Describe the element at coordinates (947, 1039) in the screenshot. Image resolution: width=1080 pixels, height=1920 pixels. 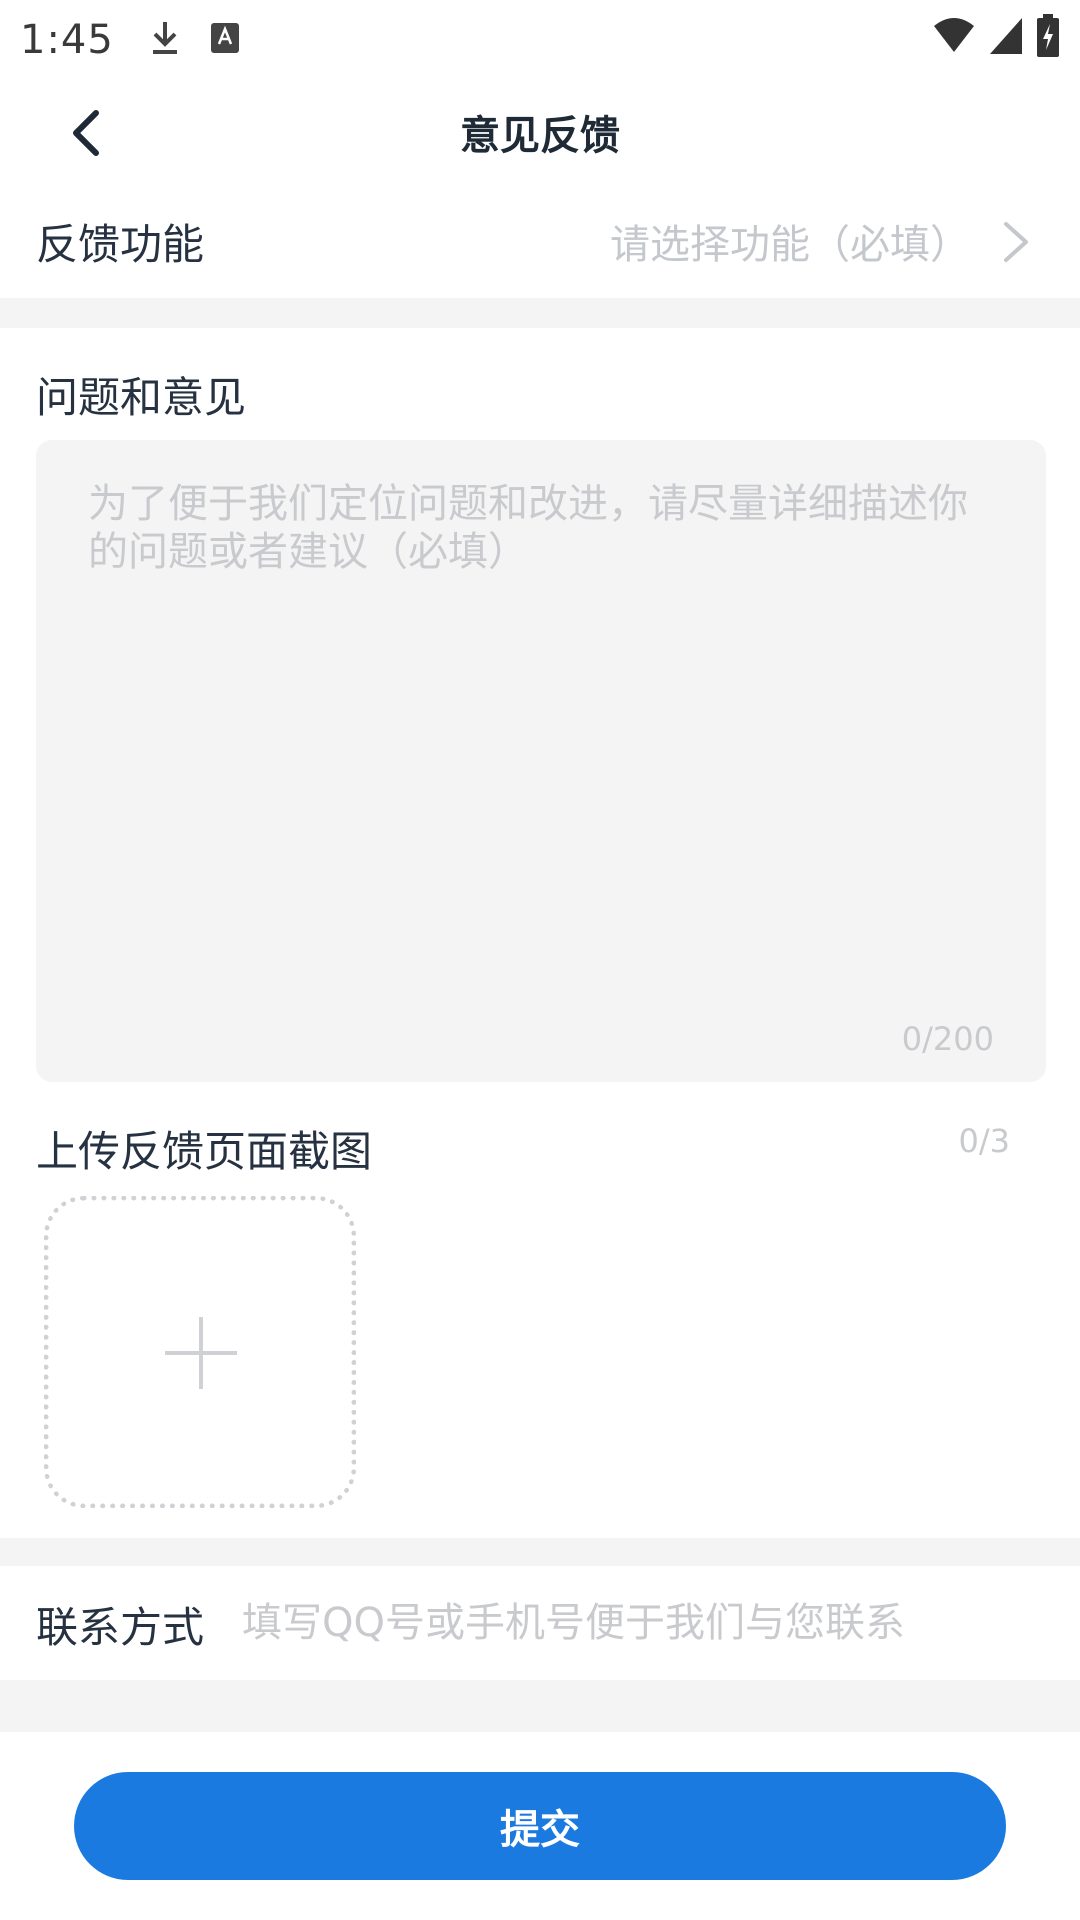
I see `feedback-char-count: 0/200` at that location.